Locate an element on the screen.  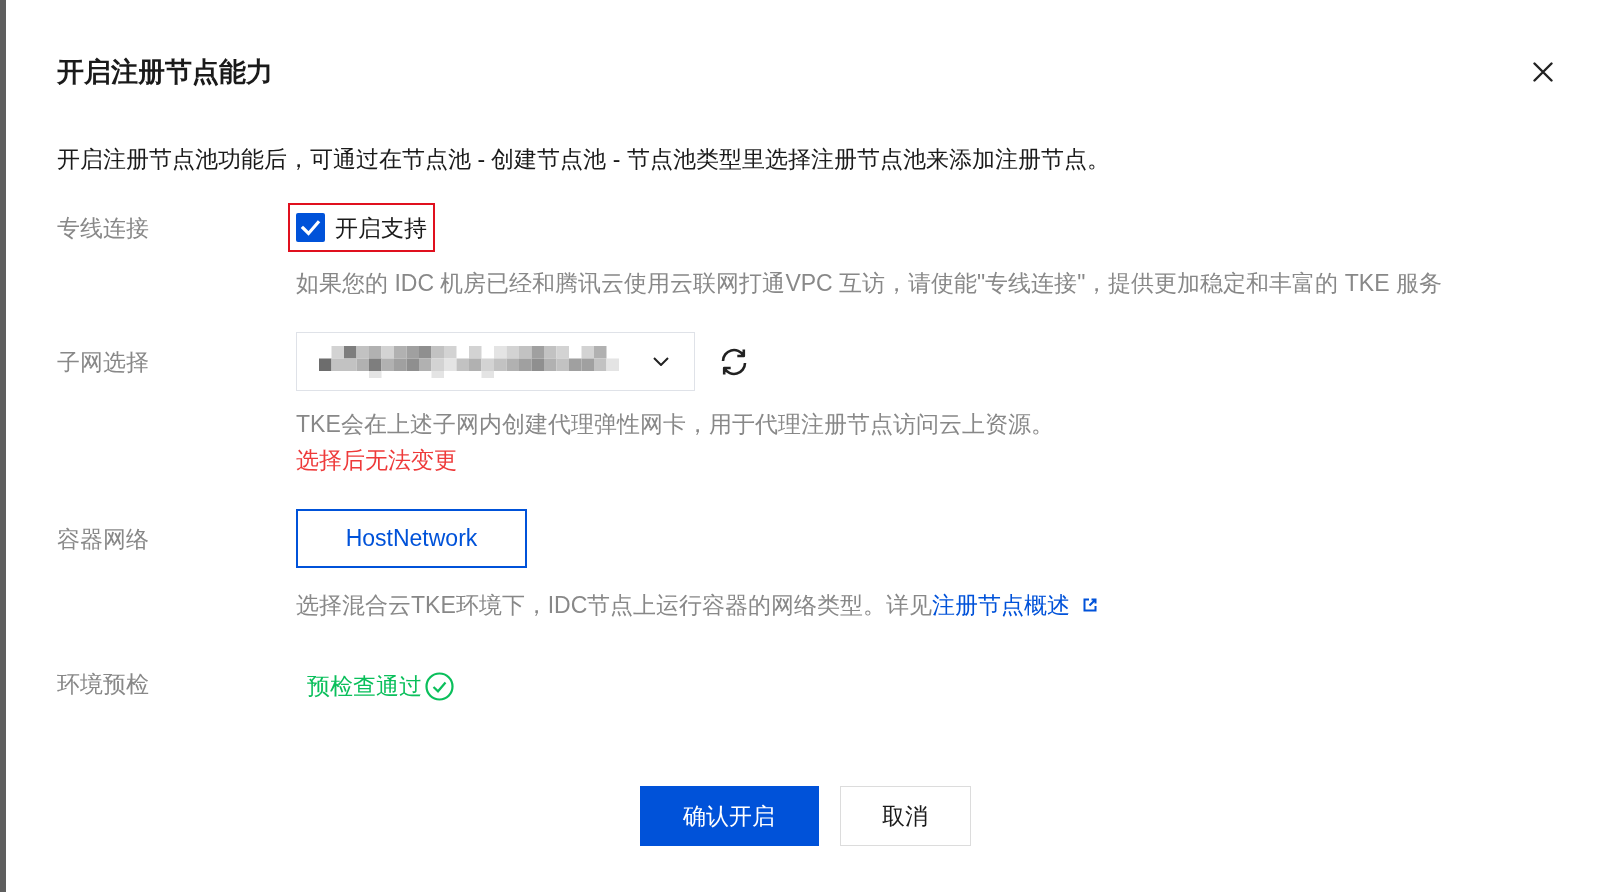
chevron-down-icon is located at coordinates (661, 361).